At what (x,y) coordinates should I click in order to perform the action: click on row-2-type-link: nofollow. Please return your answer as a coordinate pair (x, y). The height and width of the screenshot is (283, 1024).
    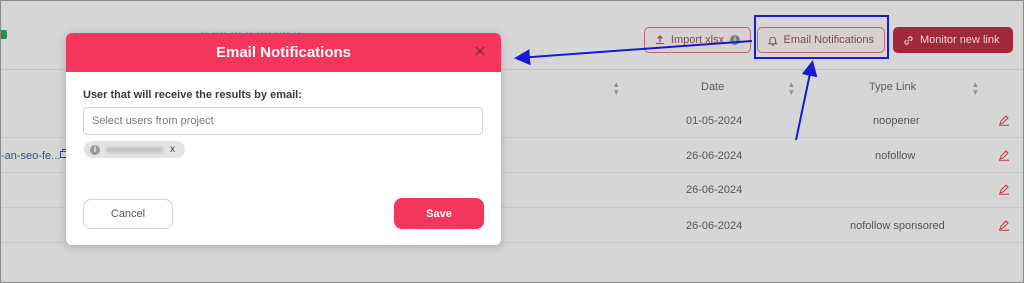
    Looking at the image, I should click on (895, 156).